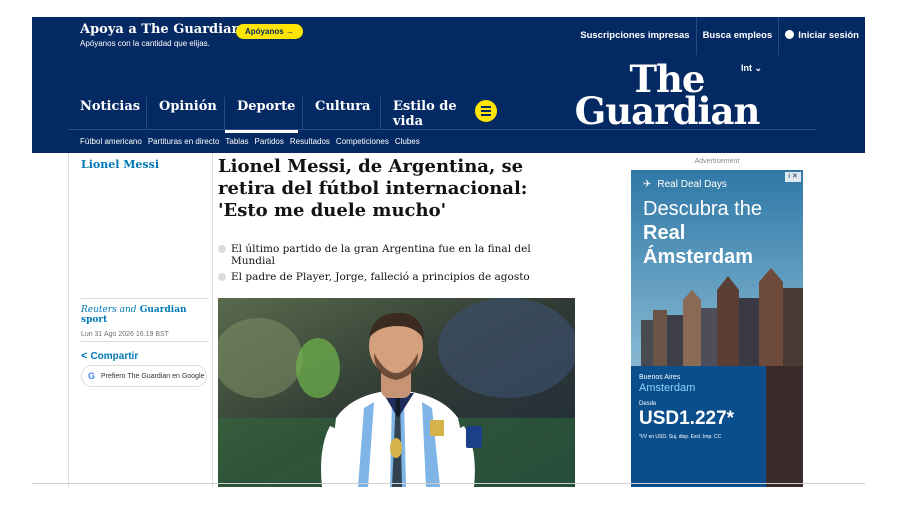 This screenshot has width=900, height=505. Describe the element at coordinates (737, 36) in the screenshot. I see `jobs-link: Busca empleos` at that location.